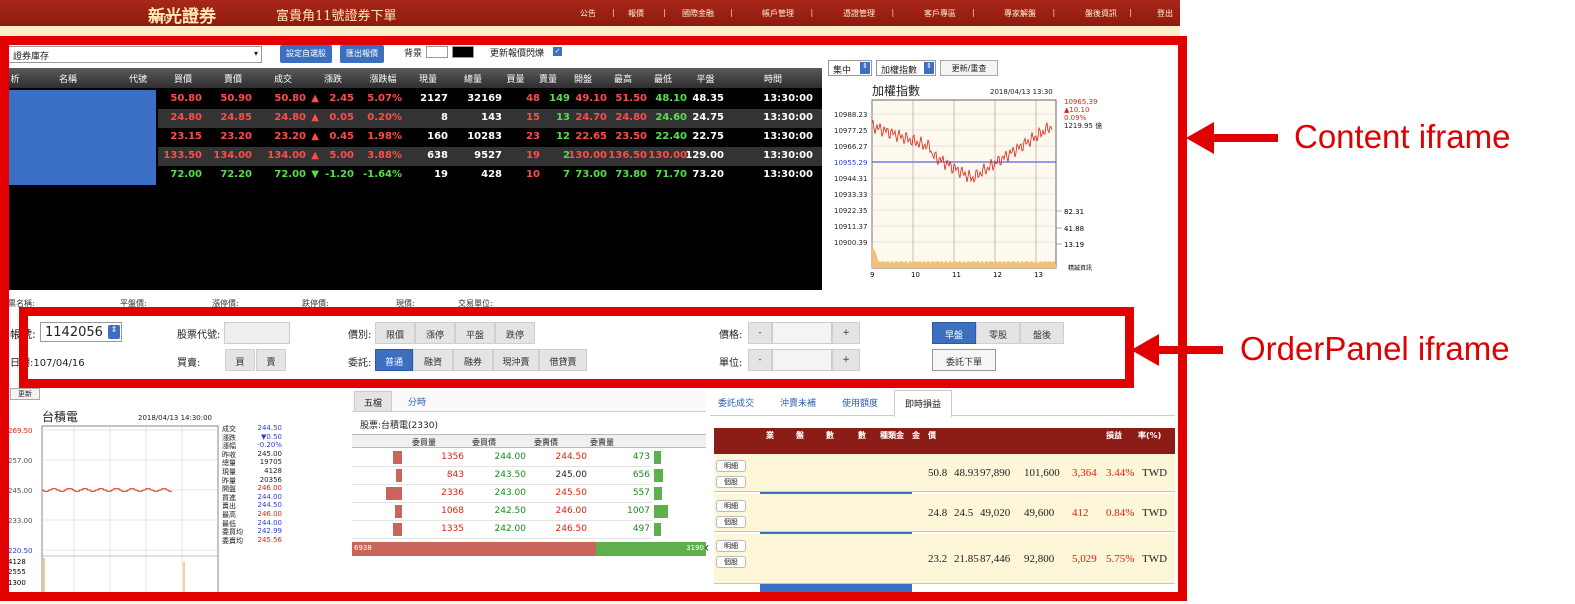 This screenshot has width=1575, height=604. Describe the element at coordinates (336, 16) in the screenshot. I see `brand-slogan: 富貴角11號證券下單` at that location.